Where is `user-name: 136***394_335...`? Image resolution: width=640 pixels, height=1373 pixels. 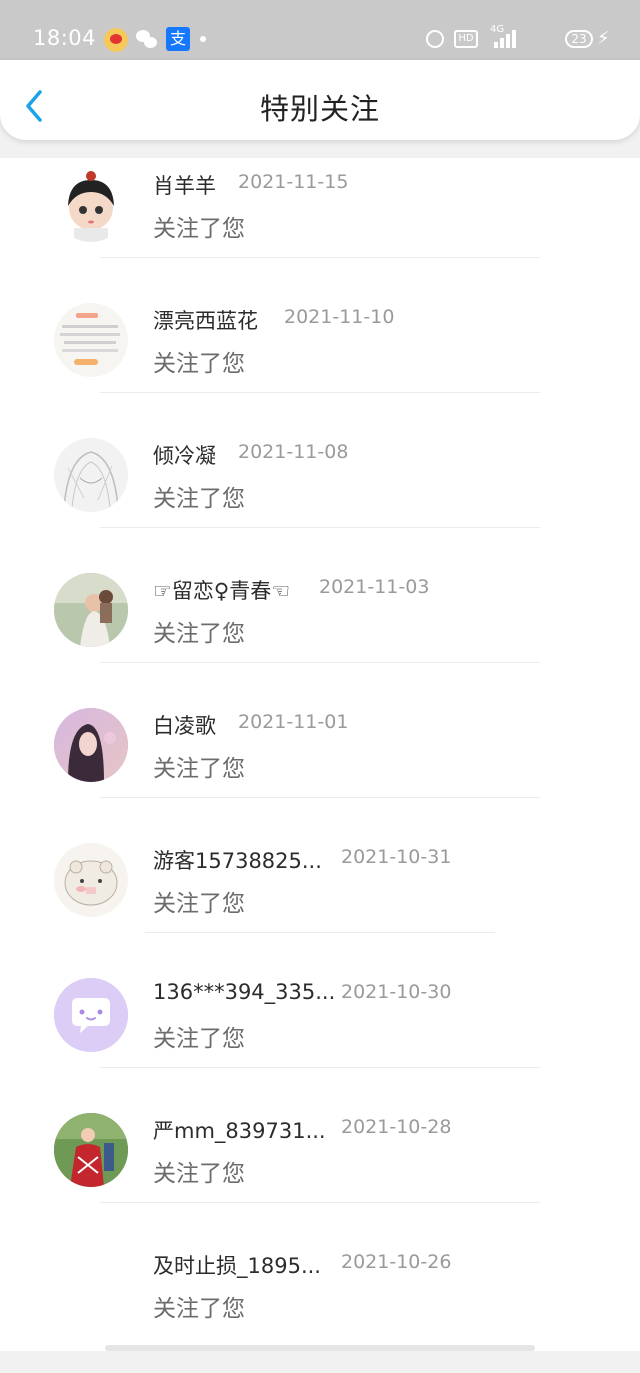 user-name: 136***394_335... is located at coordinates (244, 992).